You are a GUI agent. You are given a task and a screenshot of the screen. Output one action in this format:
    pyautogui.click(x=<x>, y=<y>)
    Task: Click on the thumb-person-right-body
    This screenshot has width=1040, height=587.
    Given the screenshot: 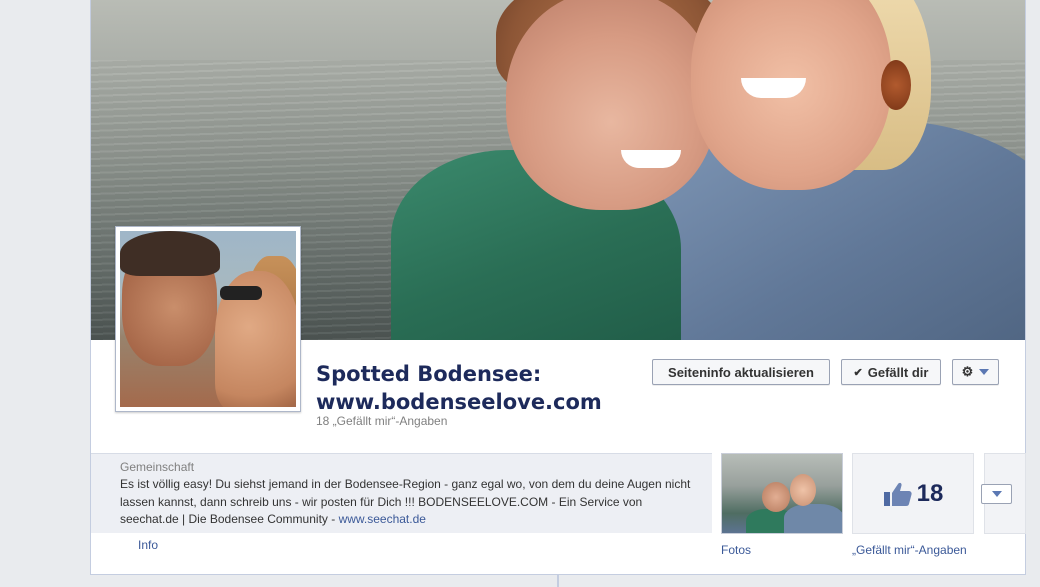 What is the action you would take?
    pyautogui.click(x=813, y=518)
    